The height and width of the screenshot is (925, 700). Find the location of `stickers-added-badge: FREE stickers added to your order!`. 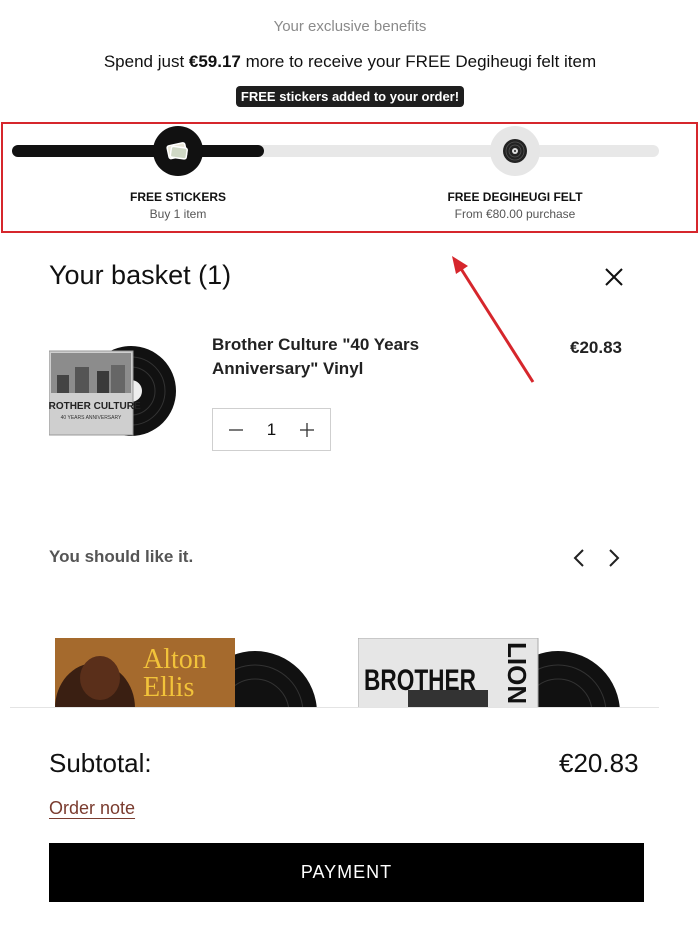

stickers-added-badge: FREE stickers added to your order! is located at coordinates (350, 96).